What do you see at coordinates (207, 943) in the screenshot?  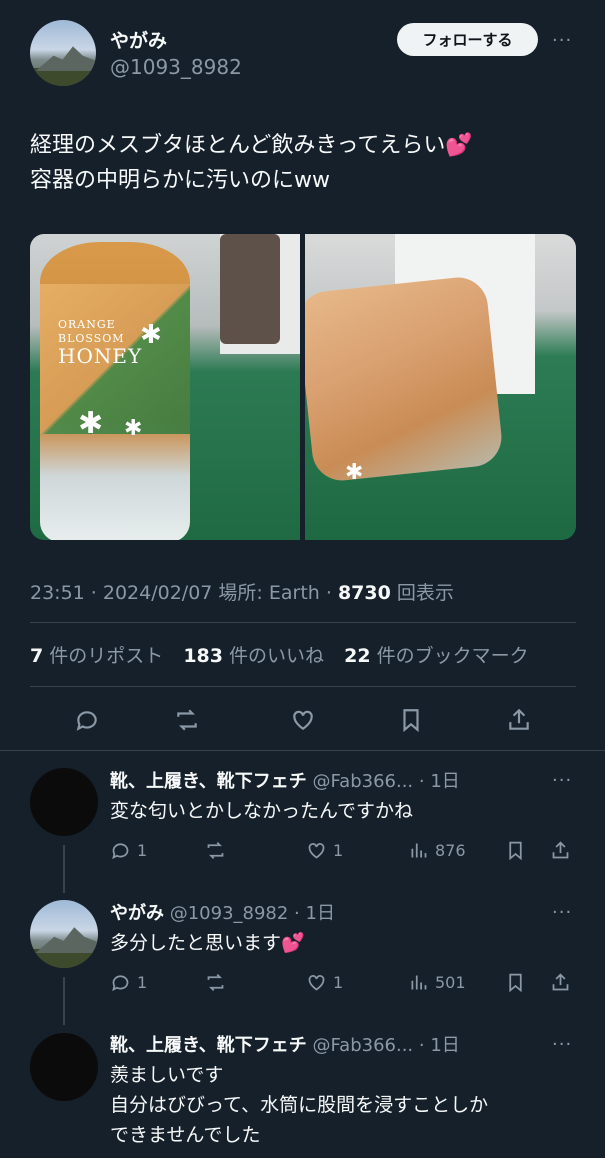 I see `reply-text: 多分したと思います💕` at bounding box center [207, 943].